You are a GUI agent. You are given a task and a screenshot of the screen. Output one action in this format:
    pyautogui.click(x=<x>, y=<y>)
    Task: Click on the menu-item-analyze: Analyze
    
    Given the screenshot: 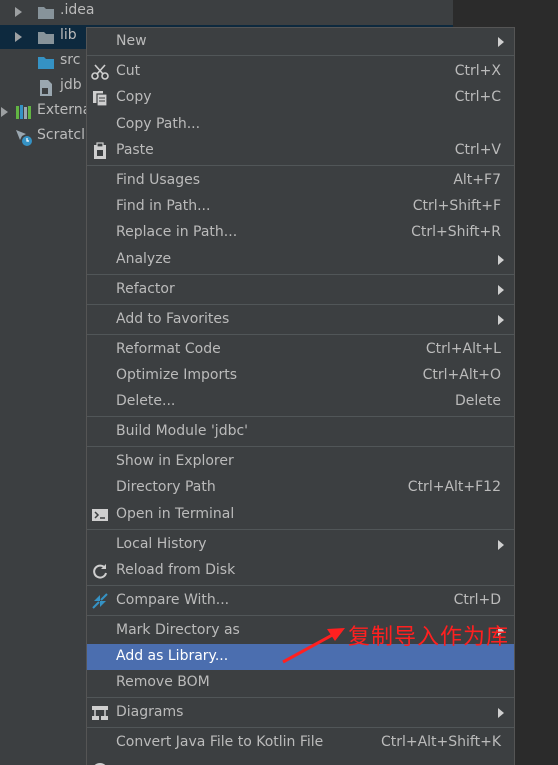 What is the action you would take?
    pyautogui.click(x=300, y=260)
    